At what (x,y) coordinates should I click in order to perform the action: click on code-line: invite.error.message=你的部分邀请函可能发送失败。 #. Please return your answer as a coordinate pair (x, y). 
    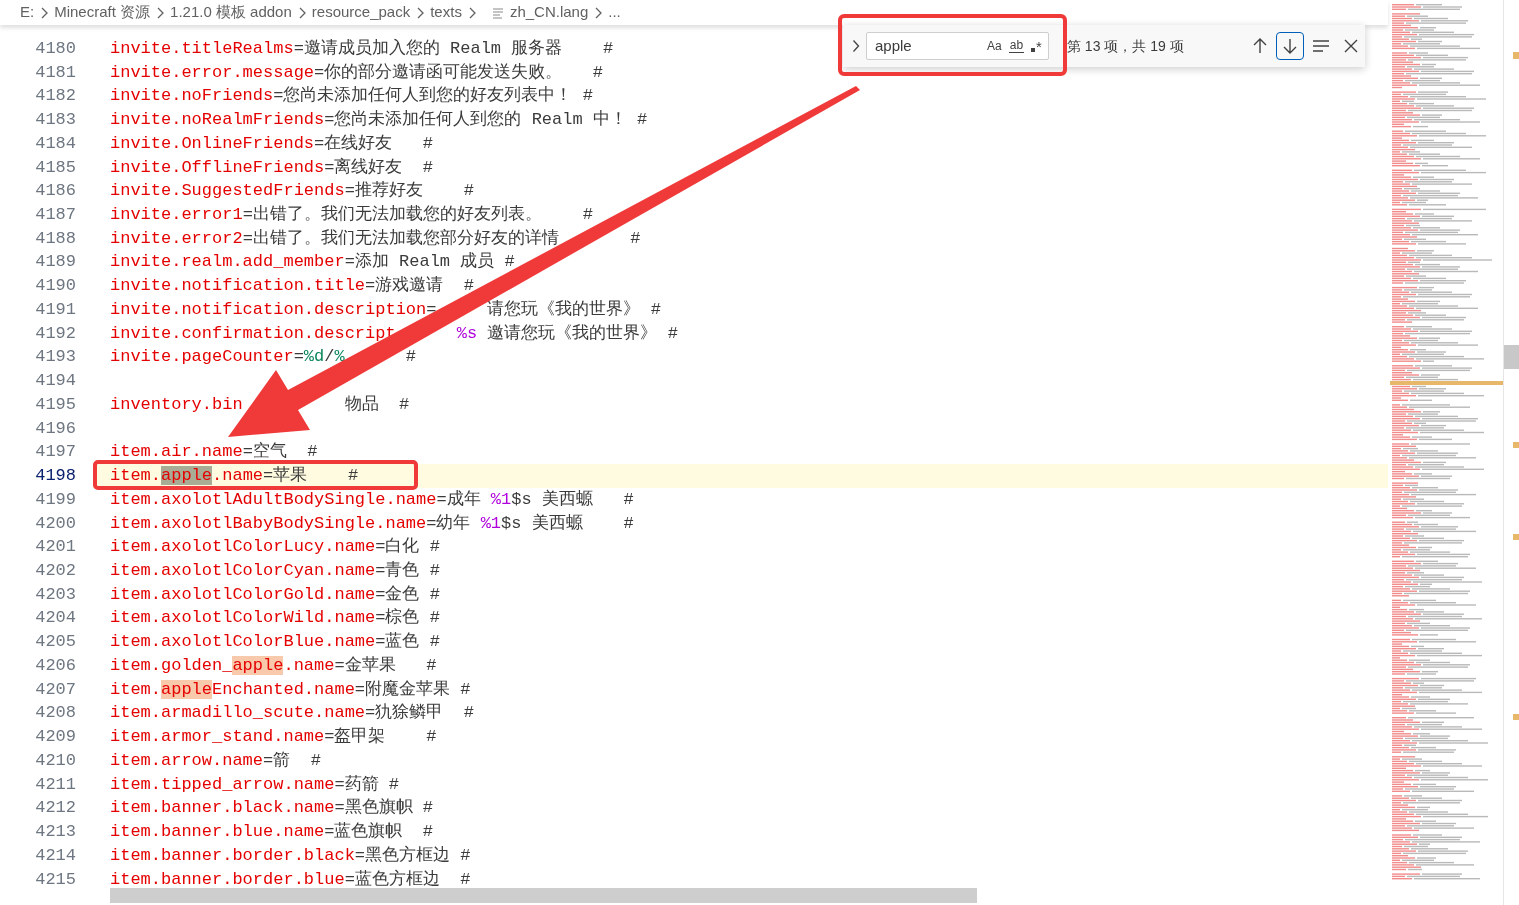
    Looking at the image, I should click on (357, 72).